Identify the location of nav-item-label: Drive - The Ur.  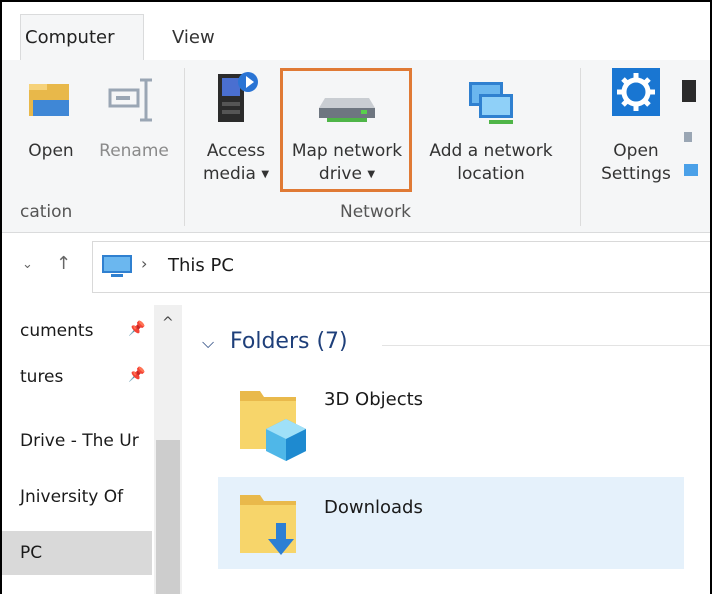
(79, 441).